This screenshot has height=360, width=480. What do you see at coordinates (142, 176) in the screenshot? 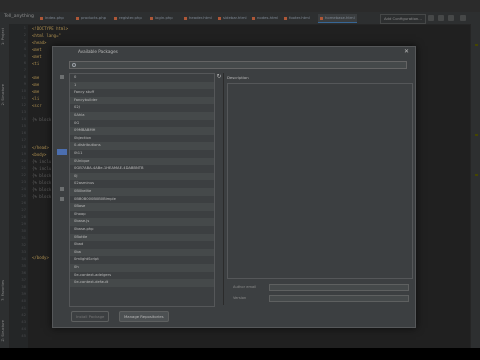
I see `list-item: 0J` at bounding box center [142, 176].